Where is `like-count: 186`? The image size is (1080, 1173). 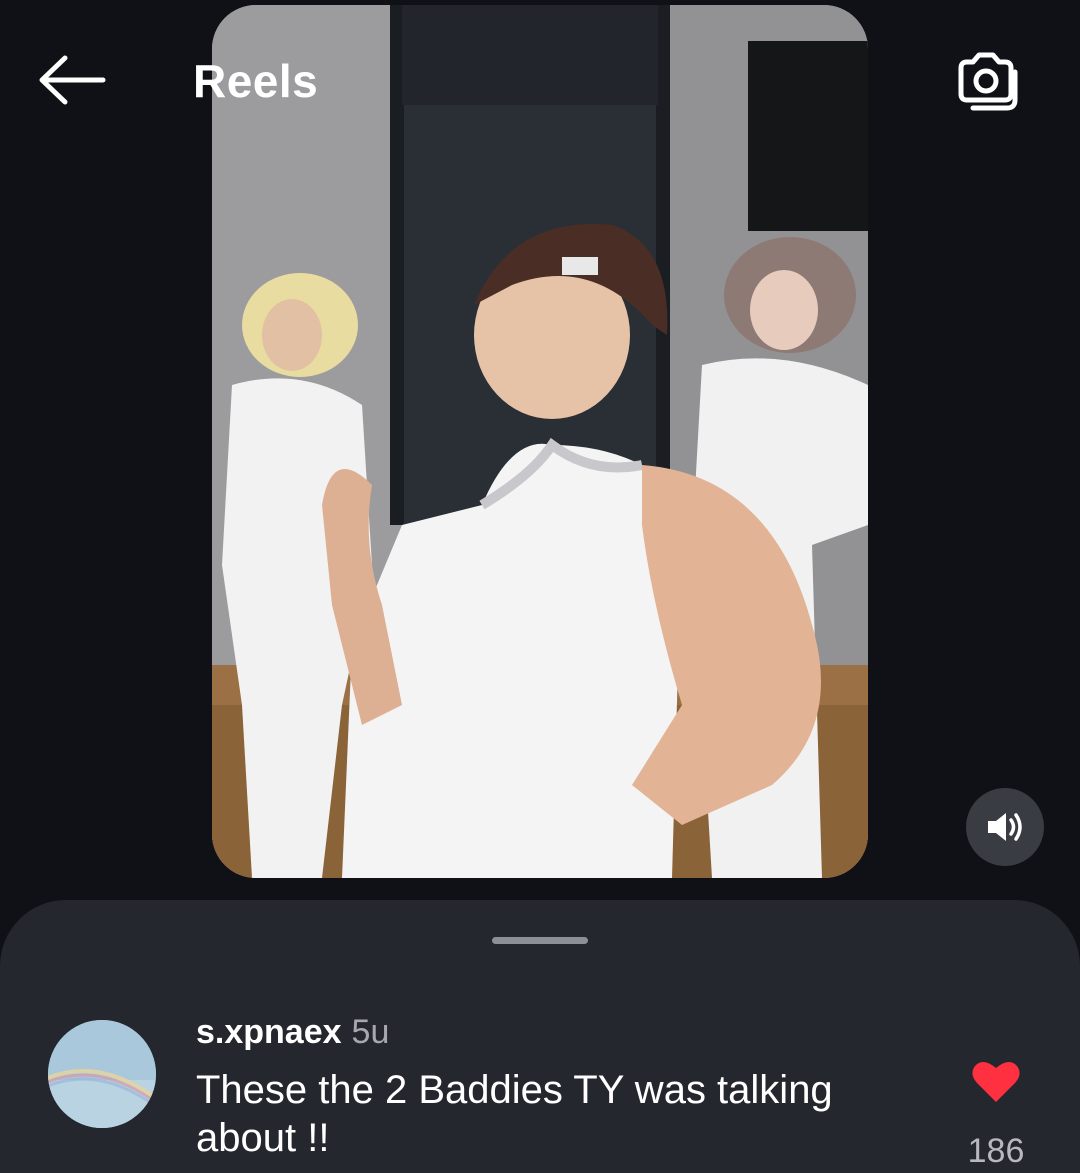
like-count: 186 is located at coordinates (996, 1151).